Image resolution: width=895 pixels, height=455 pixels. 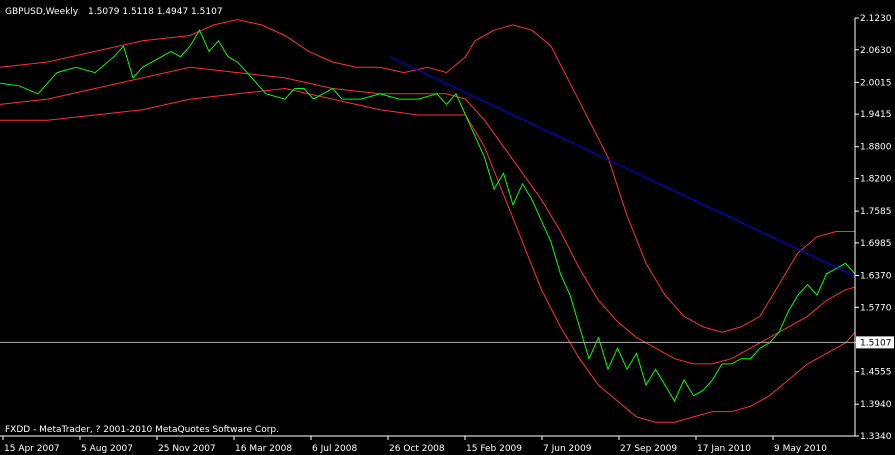 What do you see at coordinates (876, 51) in the screenshot?
I see `y-tick-label: 2.0630` at bounding box center [876, 51].